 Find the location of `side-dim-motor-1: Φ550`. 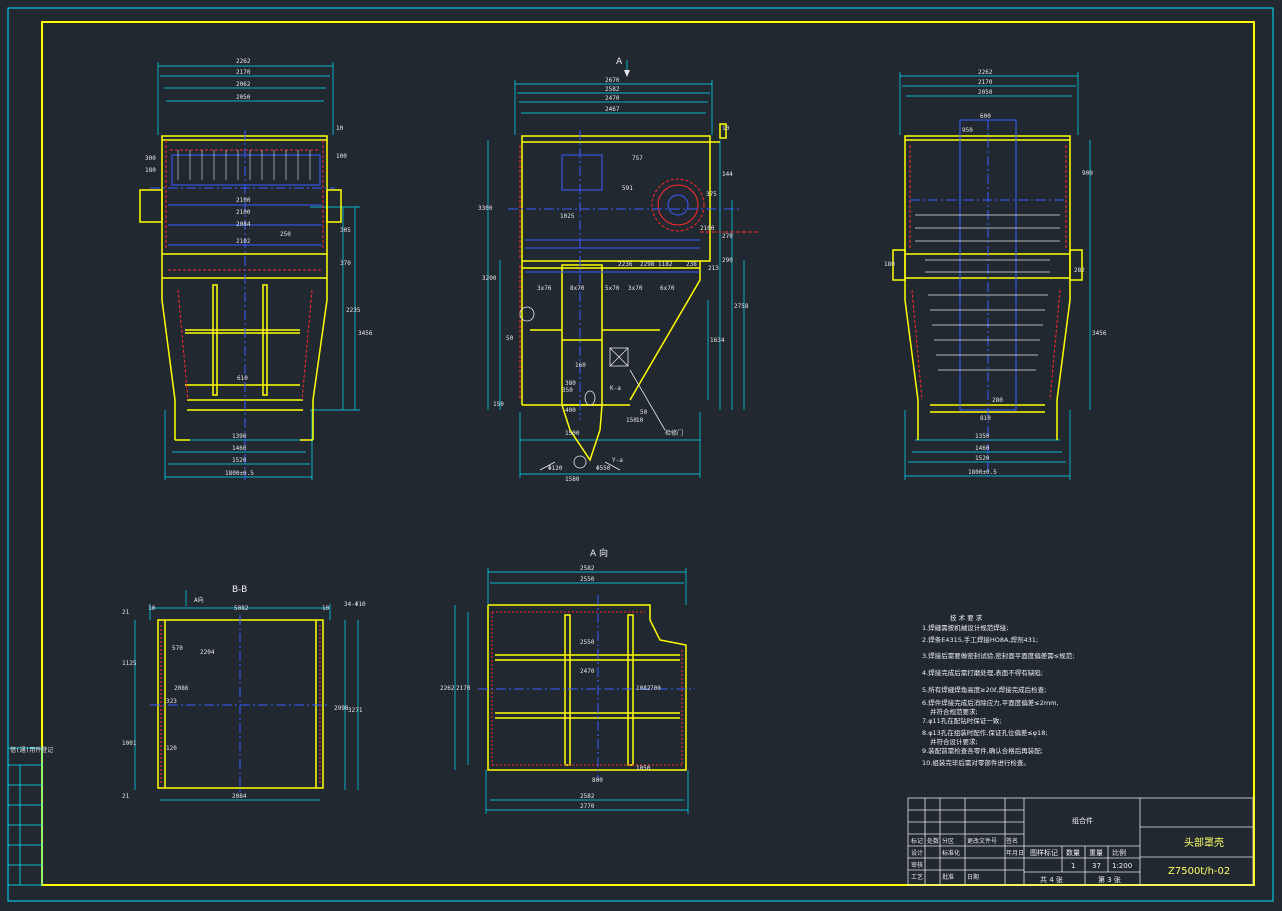

side-dim-motor-1: Φ550 is located at coordinates (603, 468).